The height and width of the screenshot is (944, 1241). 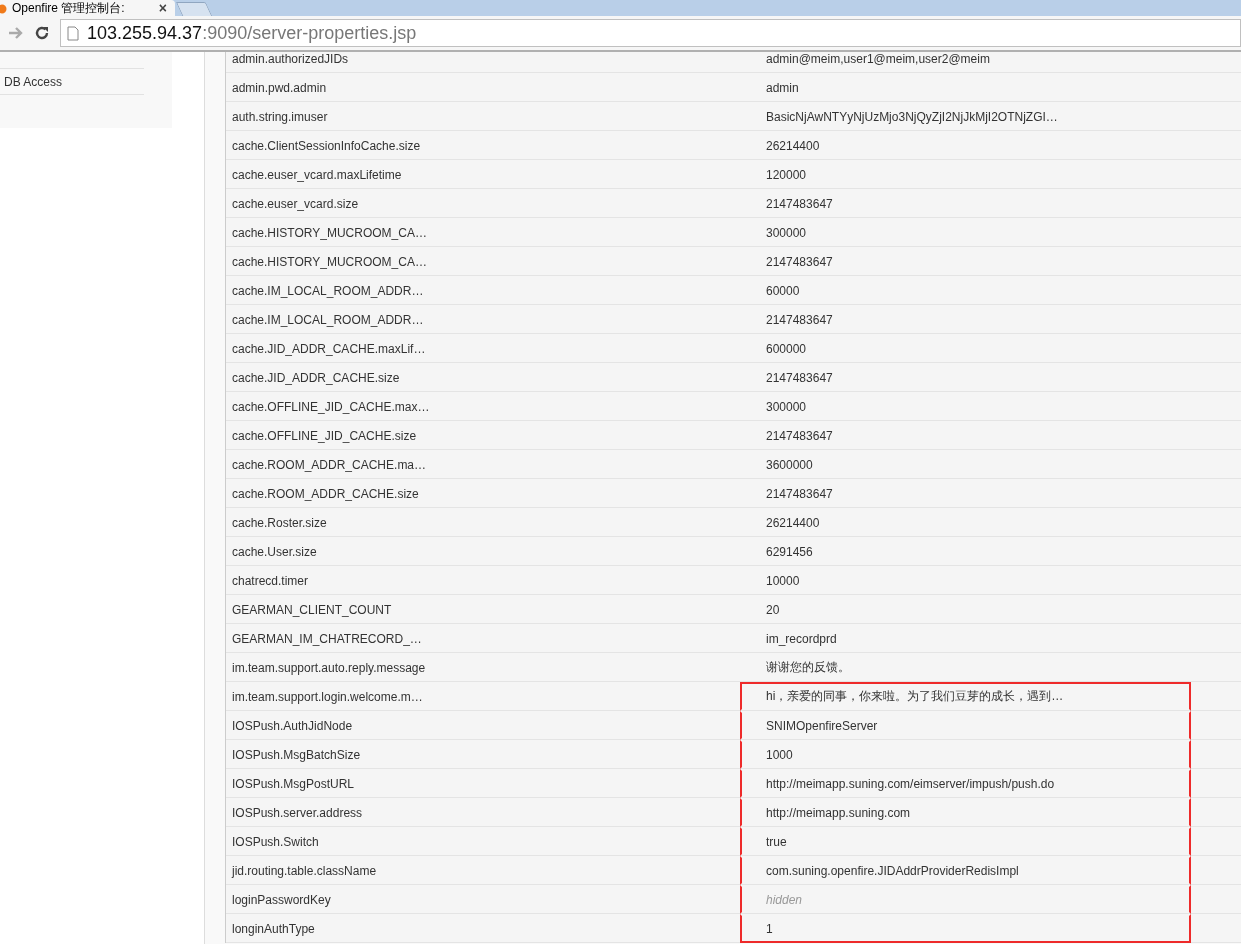 I want to click on tab-title: Openfire 管理控制台:, so click(x=69, y=8).